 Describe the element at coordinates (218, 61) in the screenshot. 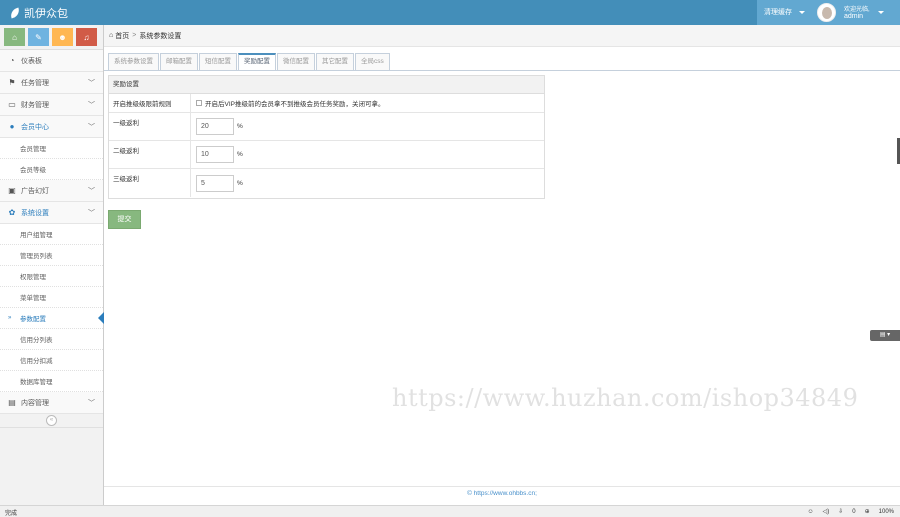

I see `tab-sms-config: 短信配置` at that location.